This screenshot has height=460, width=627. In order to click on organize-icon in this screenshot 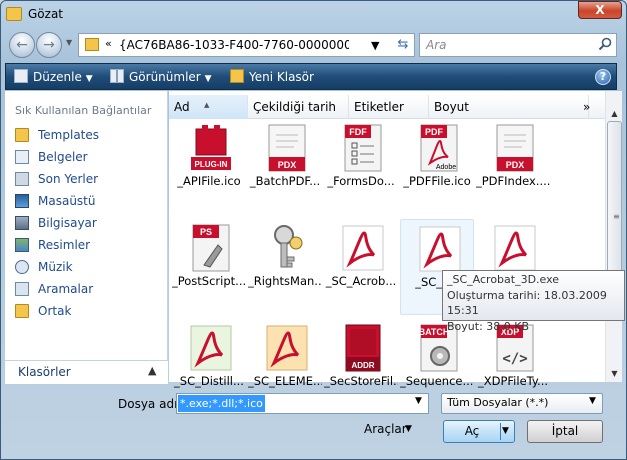, I will do `click(21, 76)`.